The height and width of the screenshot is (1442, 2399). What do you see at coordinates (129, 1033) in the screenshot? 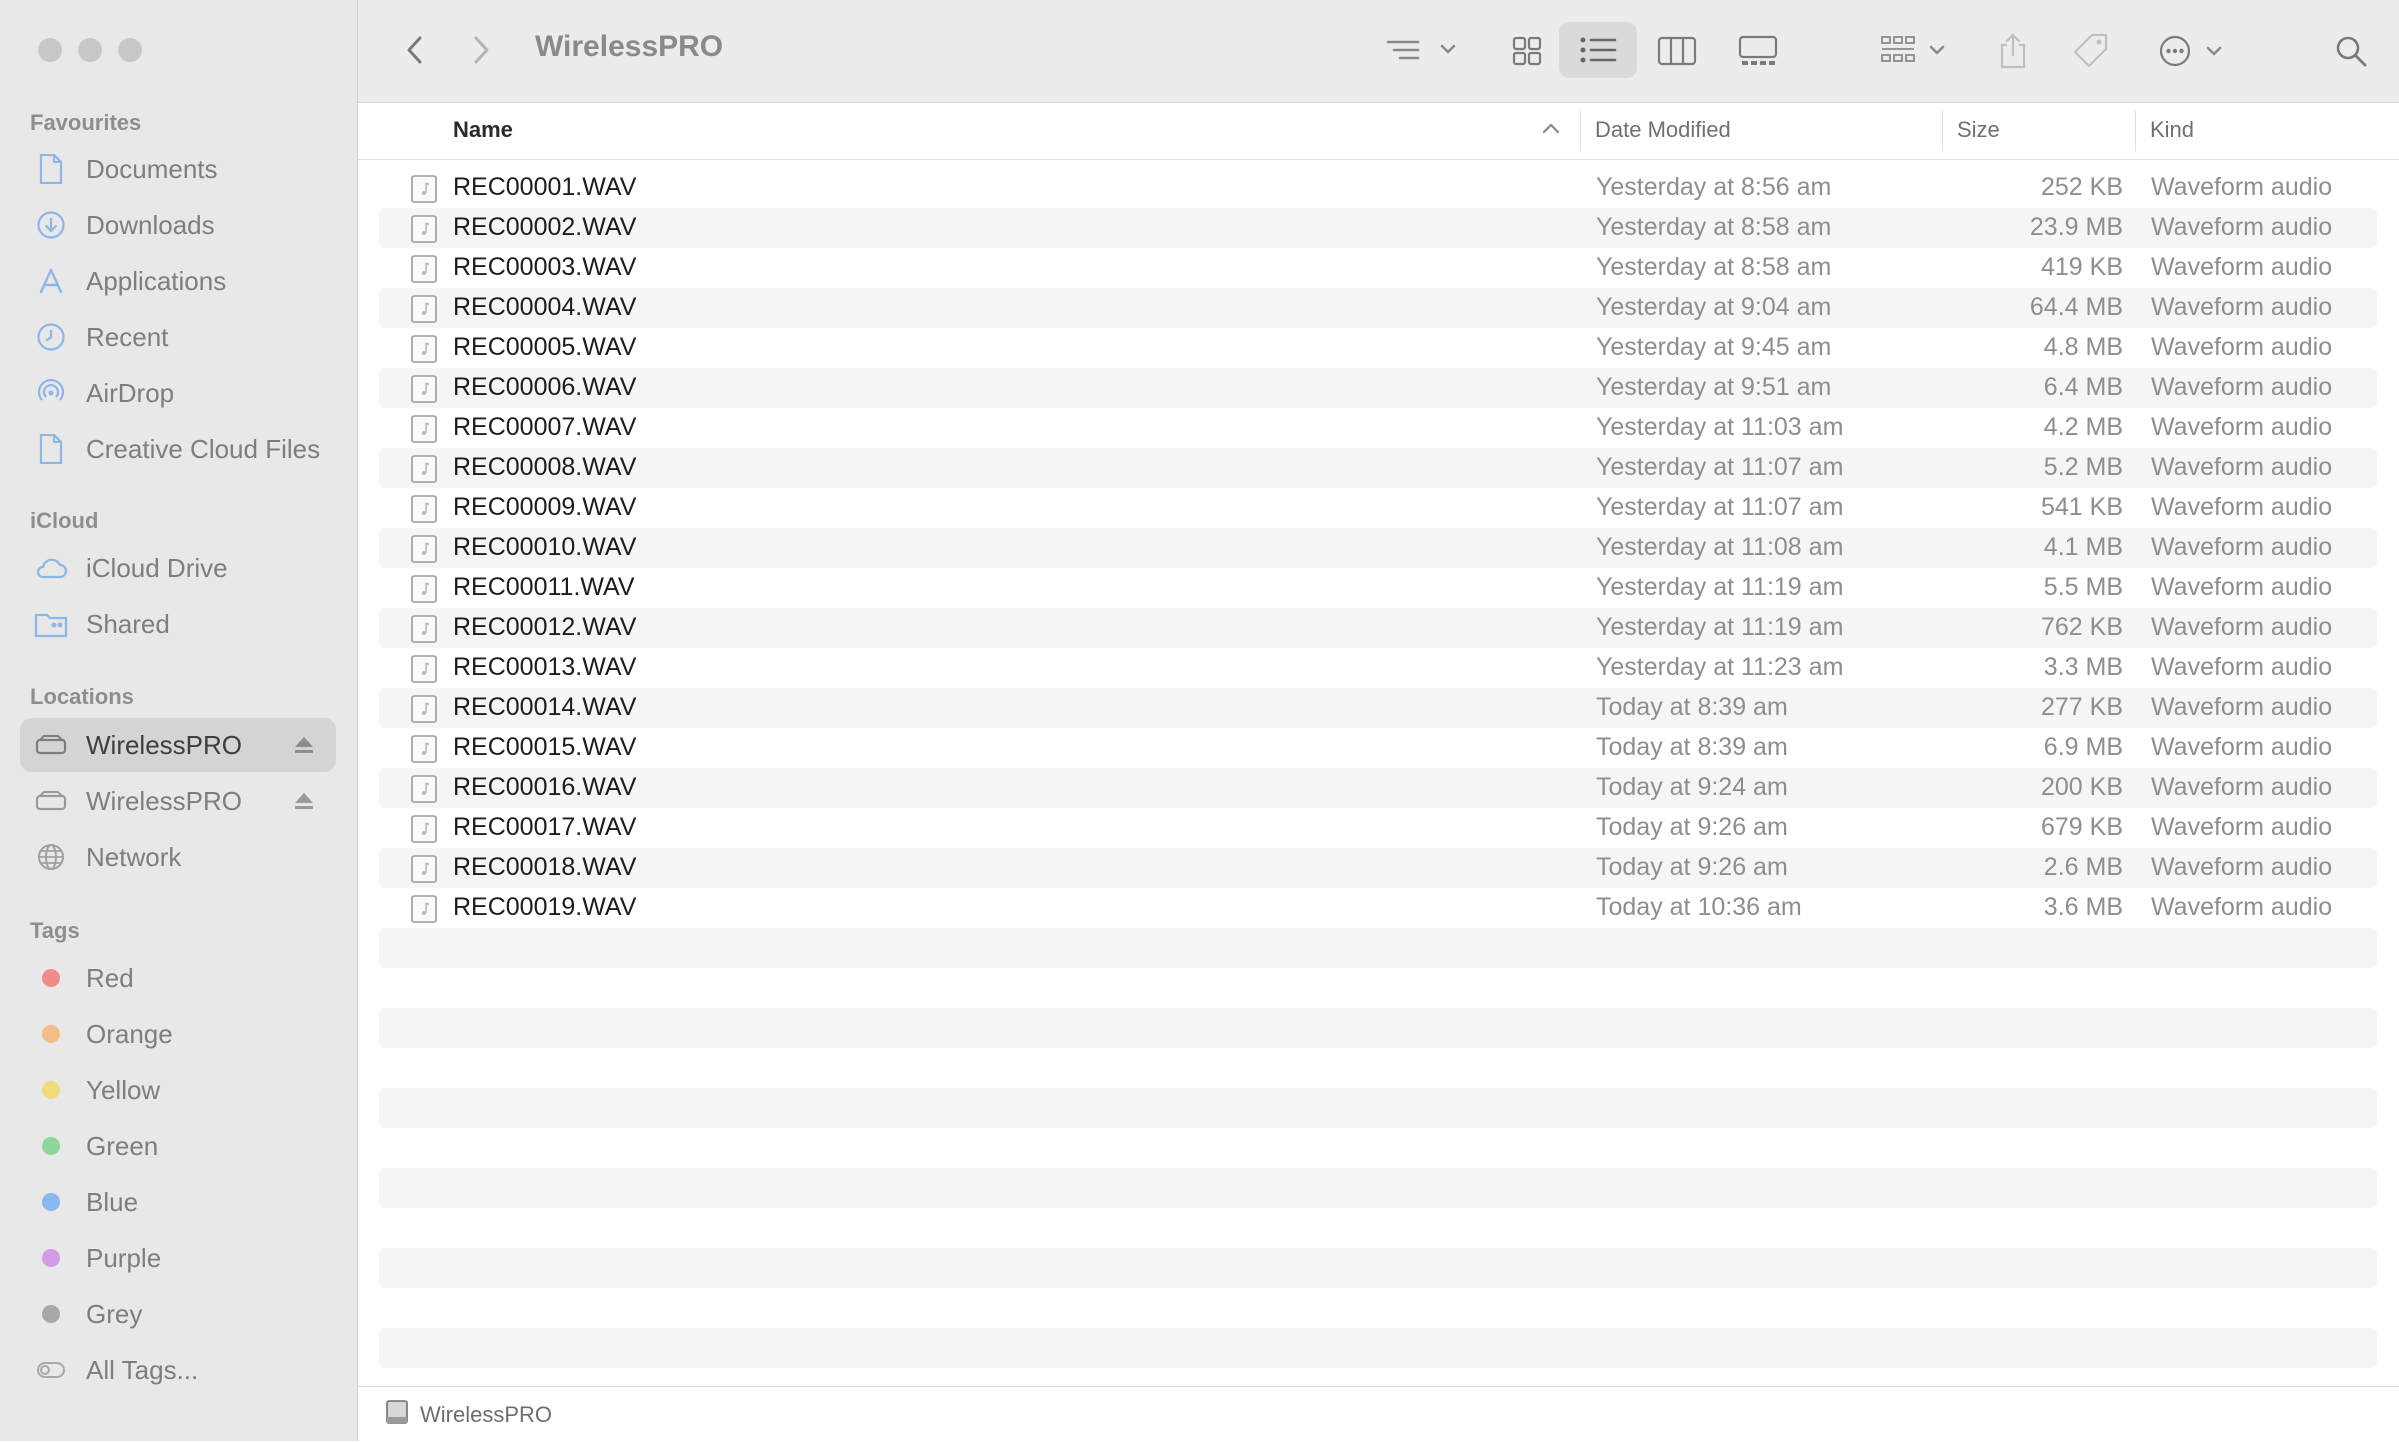
I see `sidebar-item-label: Orange` at bounding box center [129, 1033].